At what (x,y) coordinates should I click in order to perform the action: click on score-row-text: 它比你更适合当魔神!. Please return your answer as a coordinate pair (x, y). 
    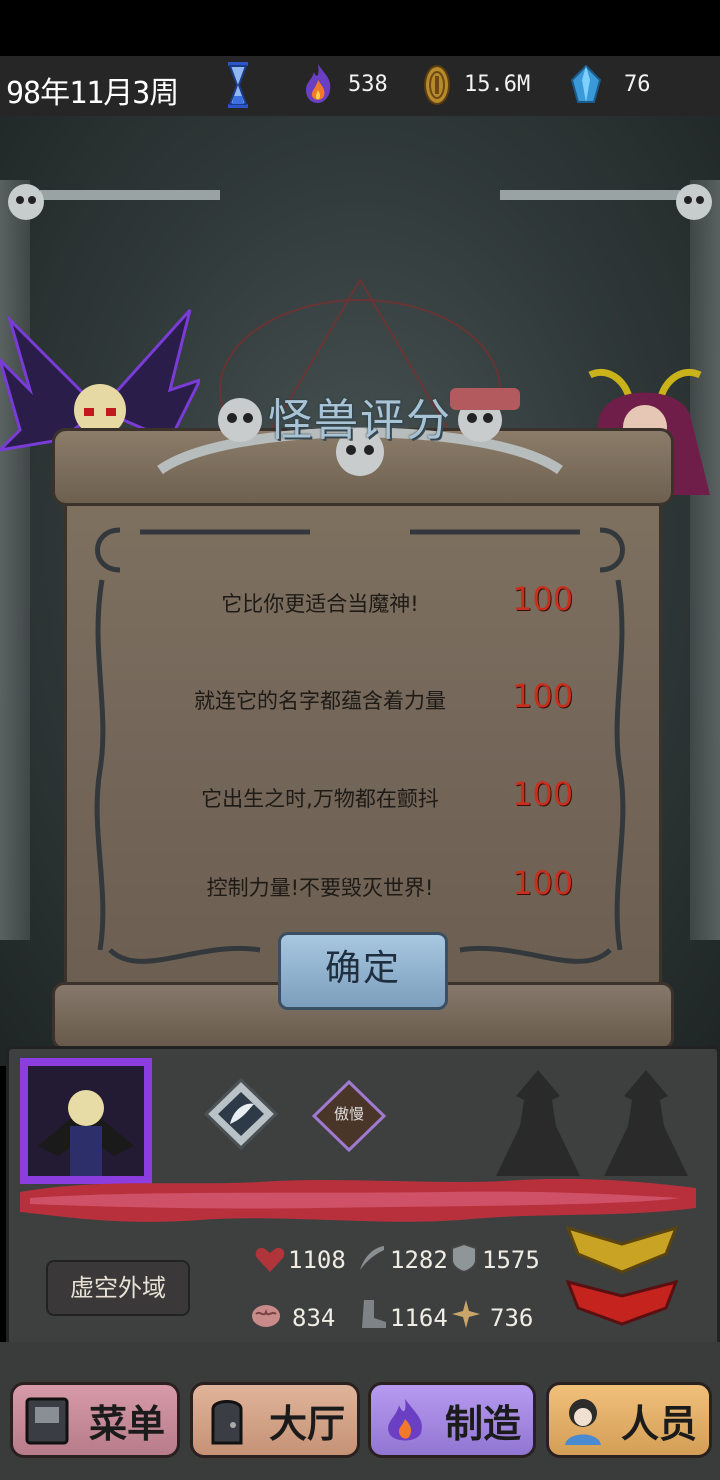
    Looking at the image, I should click on (320, 604).